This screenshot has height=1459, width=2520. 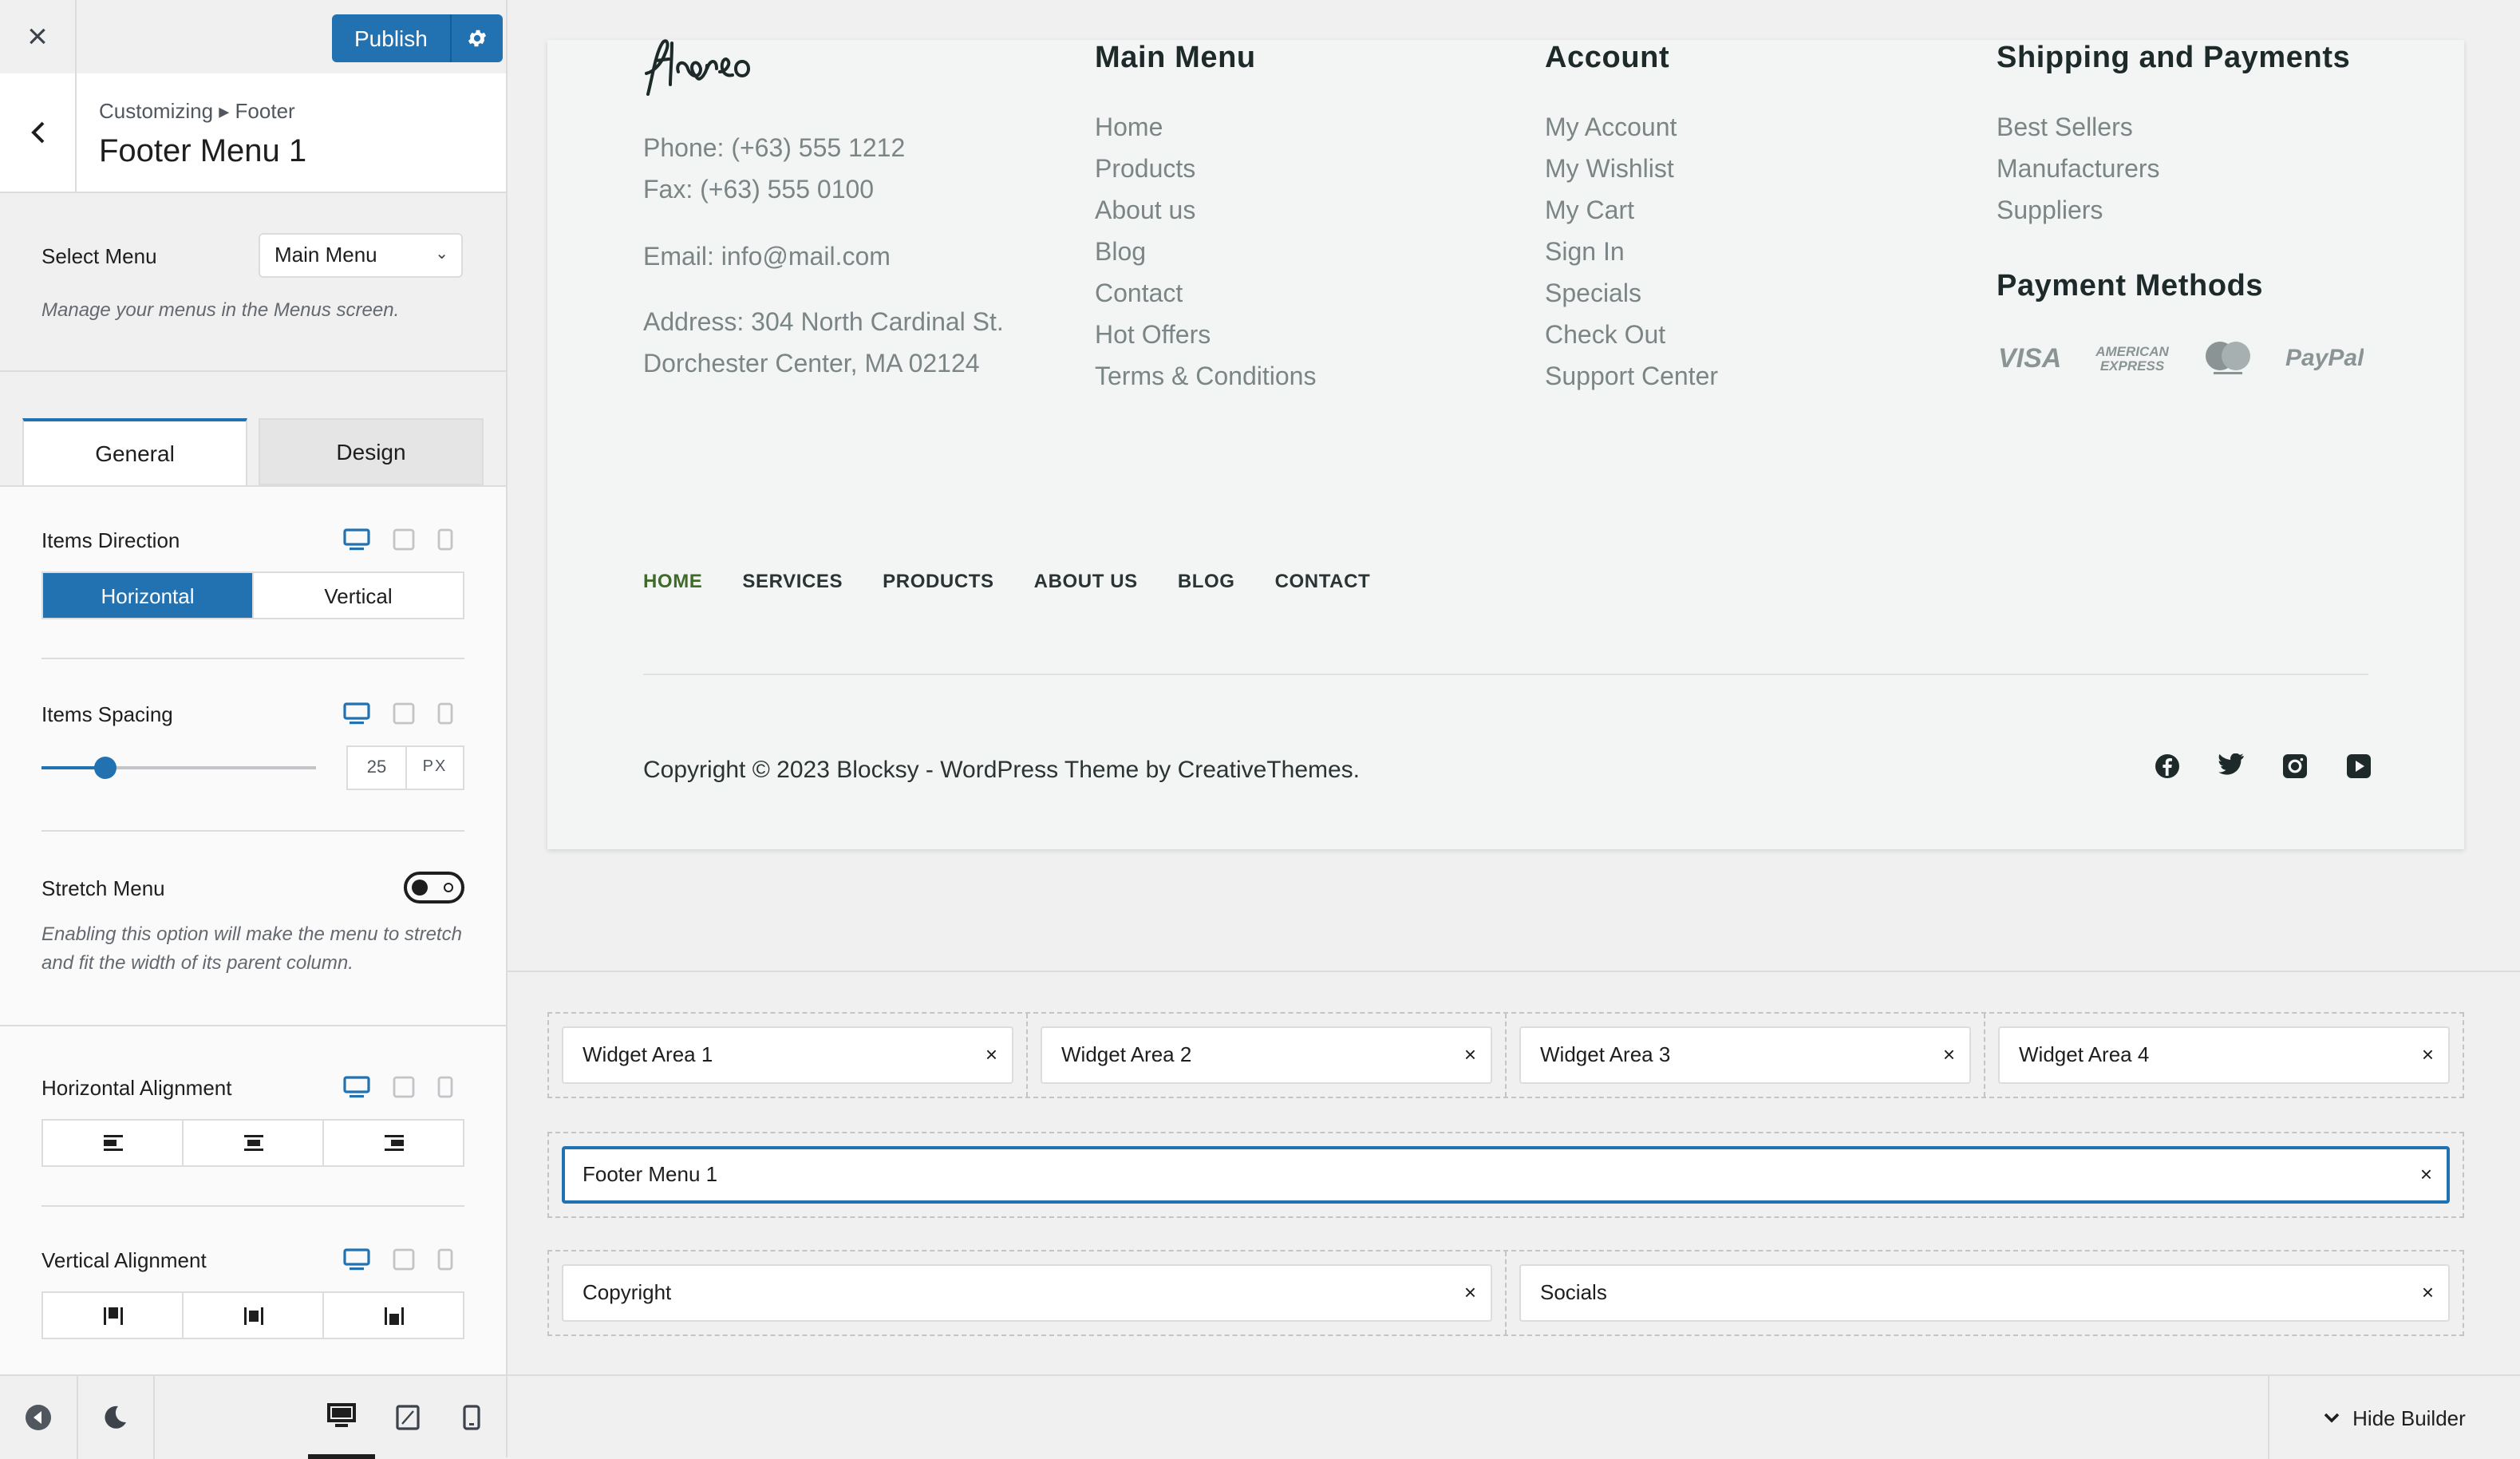 I want to click on builder-item-socials: Socials ×, so click(x=1985, y=1293).